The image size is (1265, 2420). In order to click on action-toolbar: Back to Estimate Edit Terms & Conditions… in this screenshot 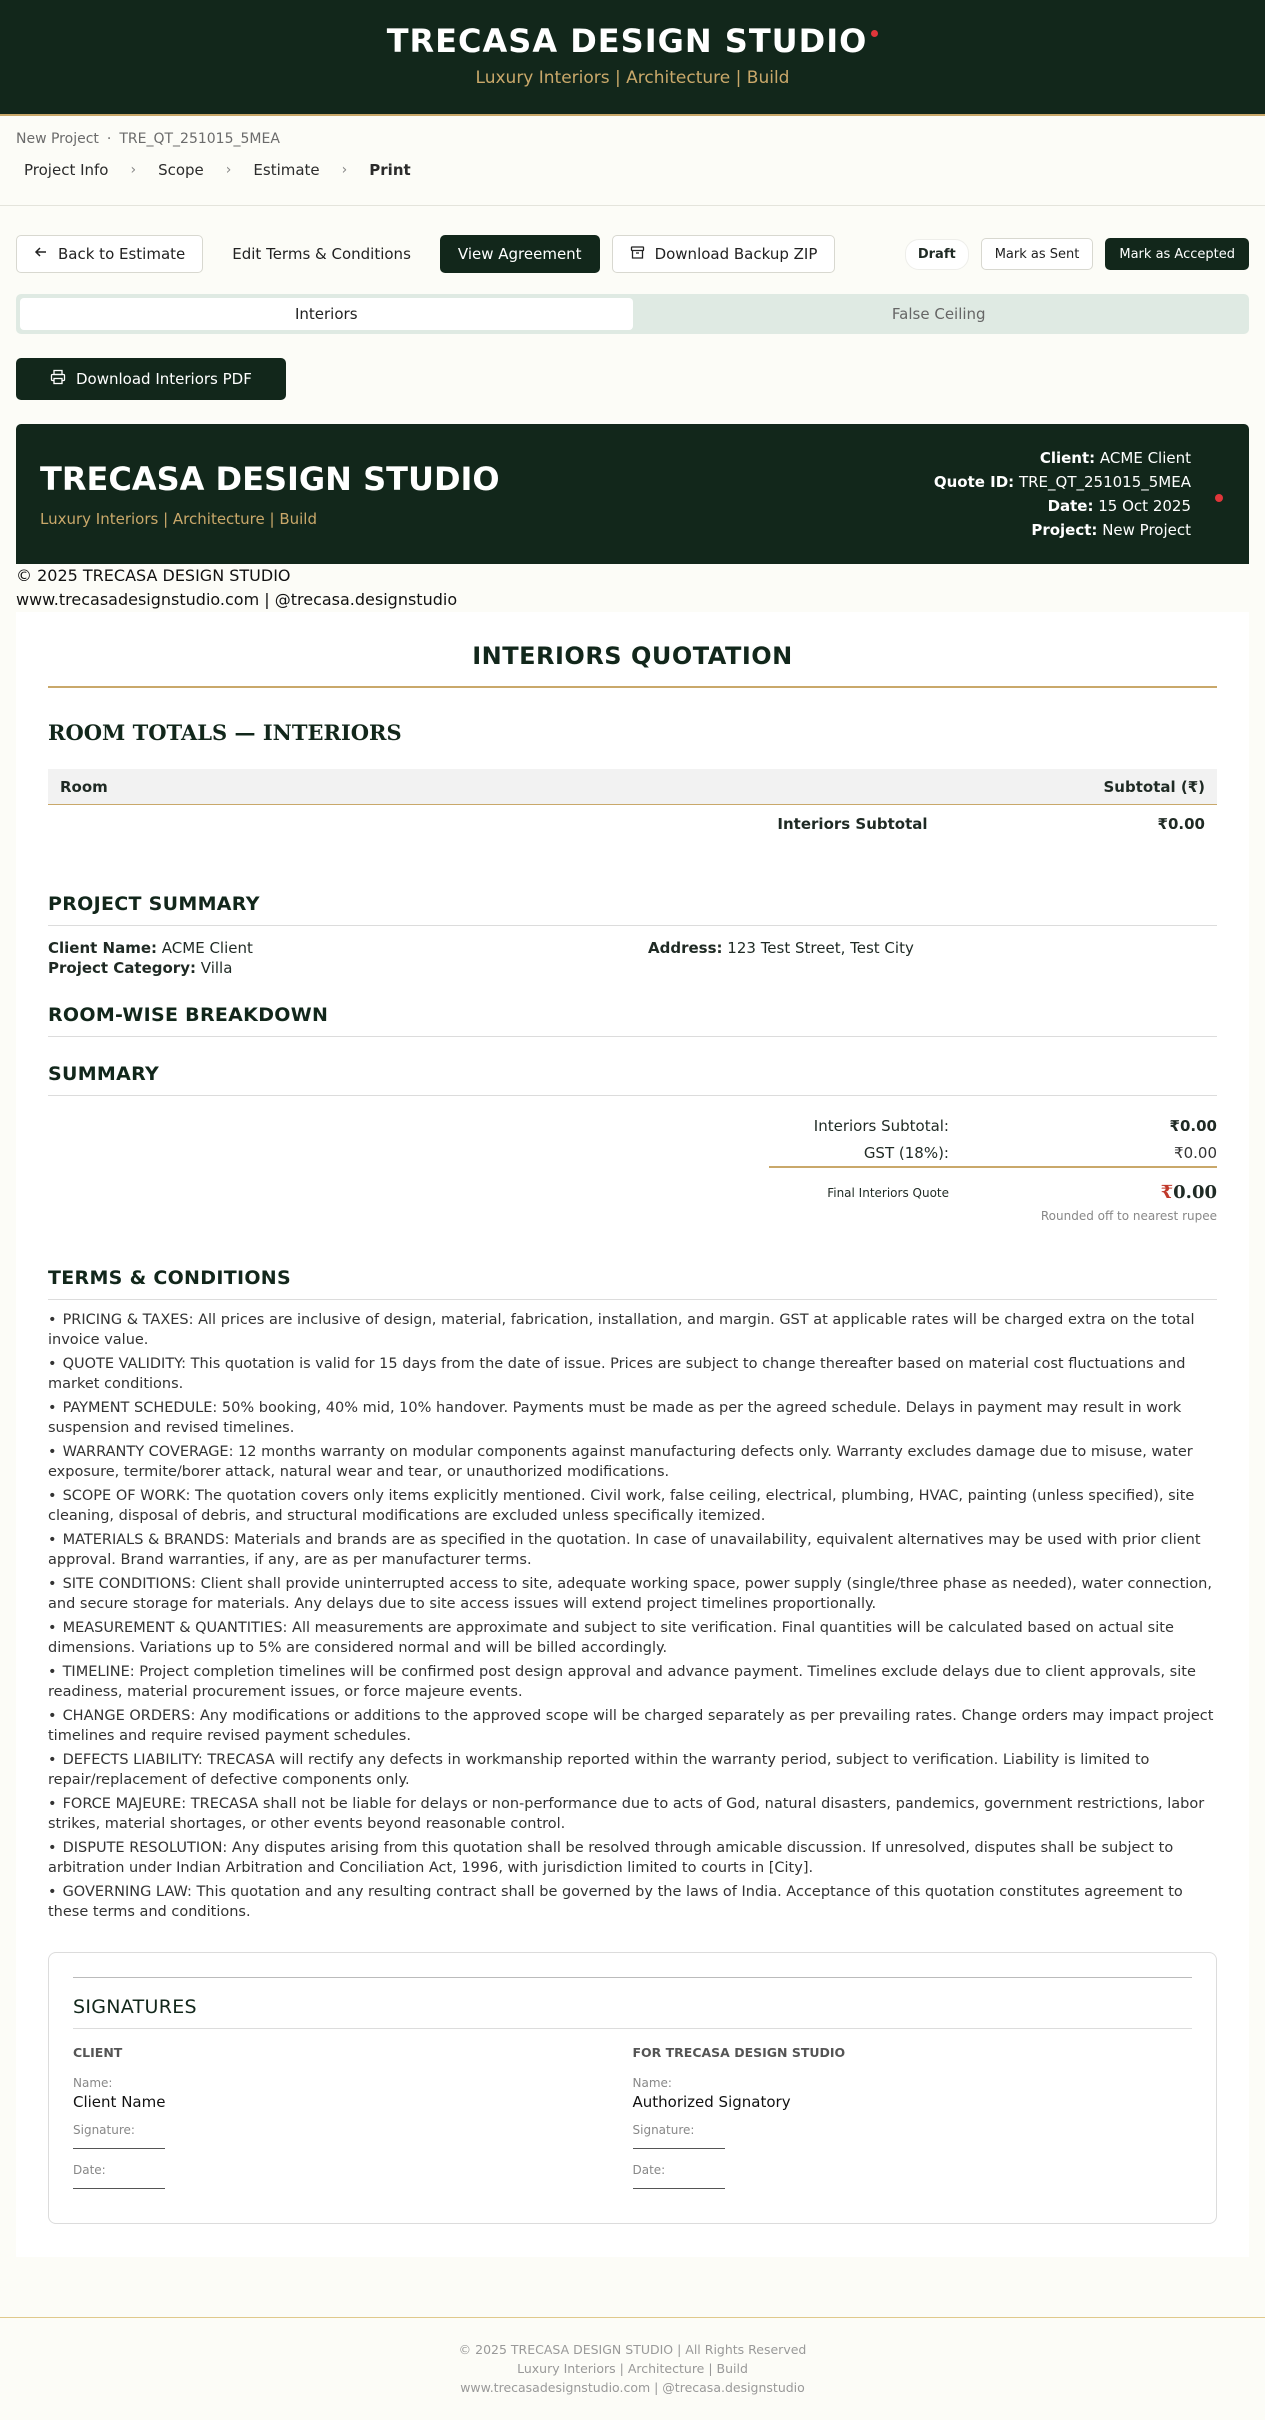, I will do `click(632, 254)`.